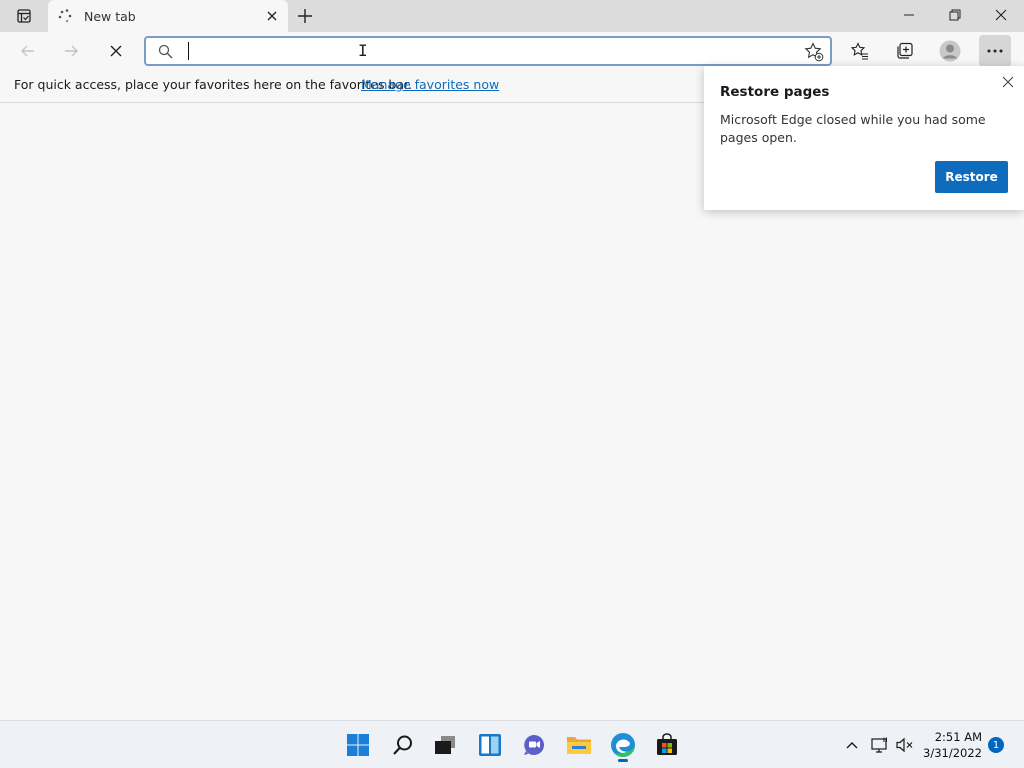 The height and width of the screenshot is (768, 1024). I want to click on manage-favorites-link: Manage favorites now, so click(430, 84).